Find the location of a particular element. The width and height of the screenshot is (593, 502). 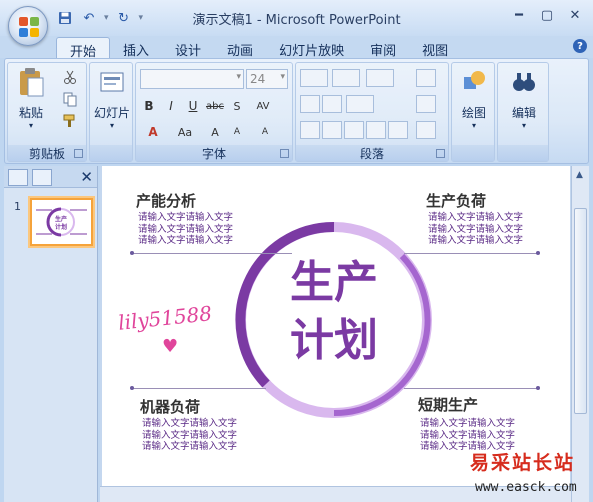

change-case-icon: Aa is located at coordinates (185, 132).